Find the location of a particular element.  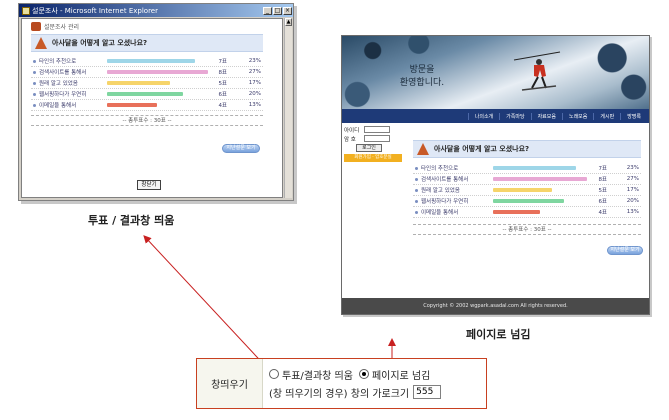

connector-arrows is located at coordinates (269, 303).